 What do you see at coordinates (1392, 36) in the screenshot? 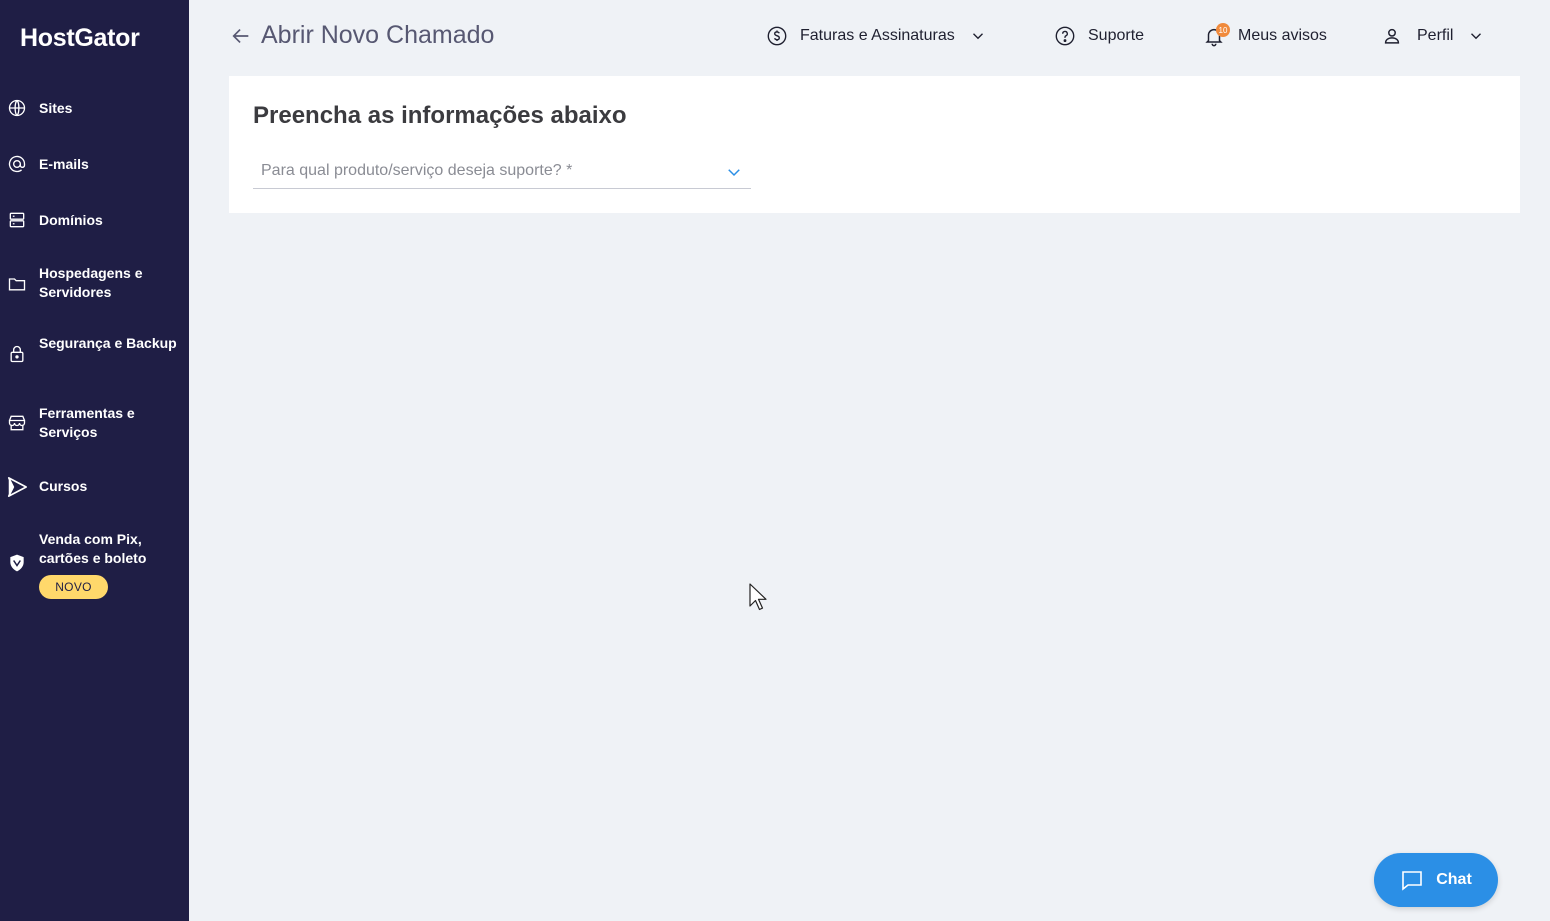
I see `user-icon` at bounding box center [1392, 36].